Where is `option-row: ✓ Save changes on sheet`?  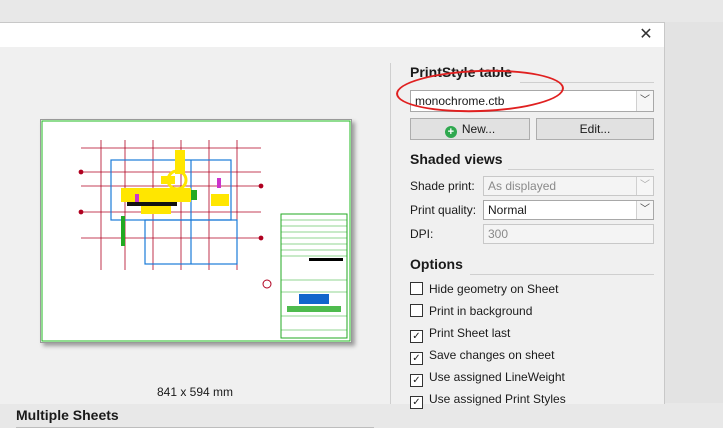
option-row: ✓ Save changes on sheet is located at coordinates (482, 356).